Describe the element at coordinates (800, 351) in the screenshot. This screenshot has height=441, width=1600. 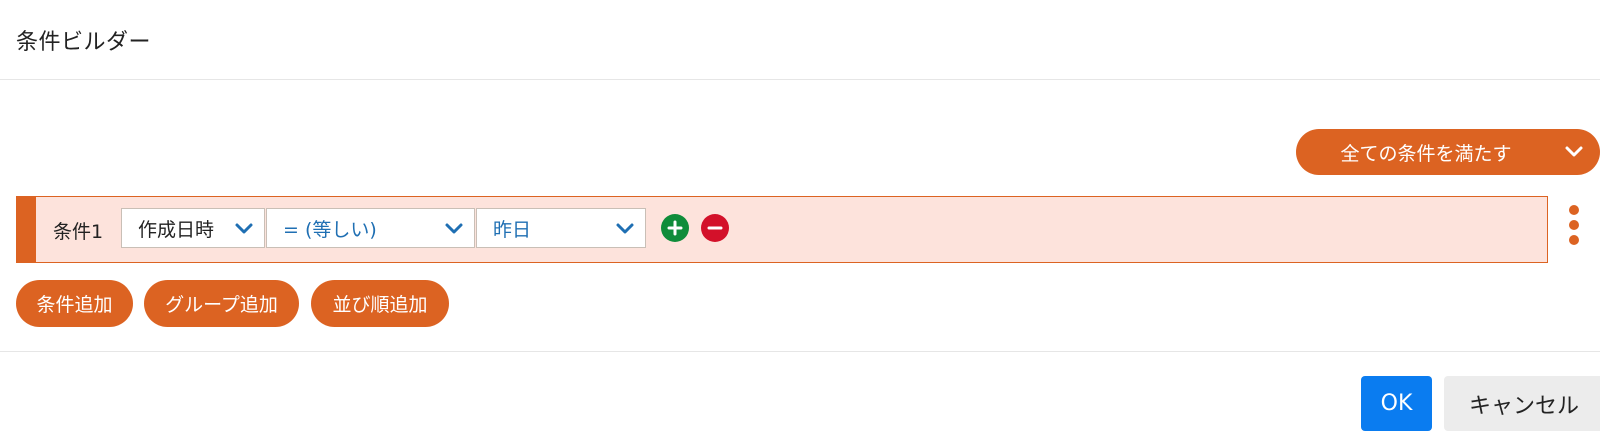
I see `footer-divider` at that location.